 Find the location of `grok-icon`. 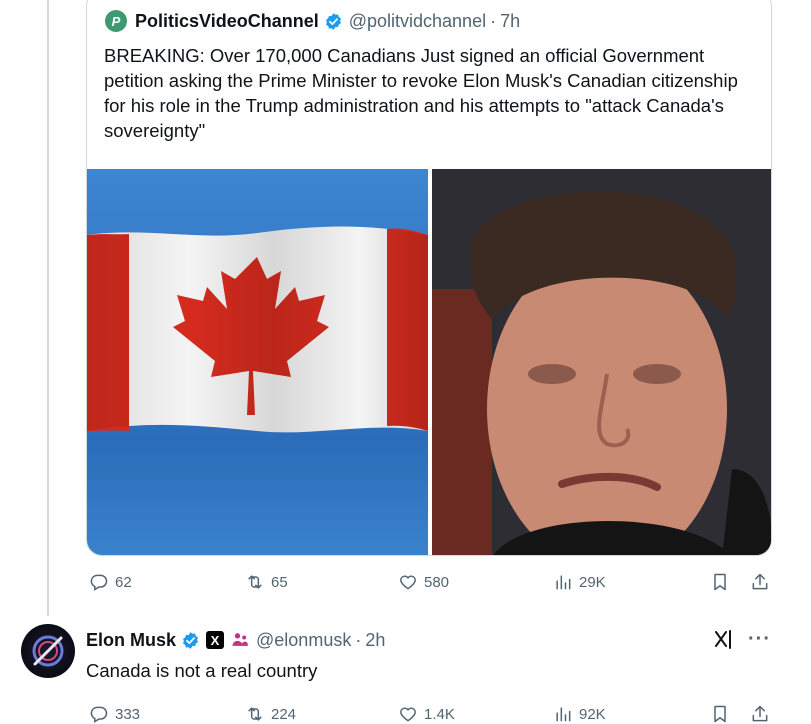

grok-icon is located at coordinates (724, 640).